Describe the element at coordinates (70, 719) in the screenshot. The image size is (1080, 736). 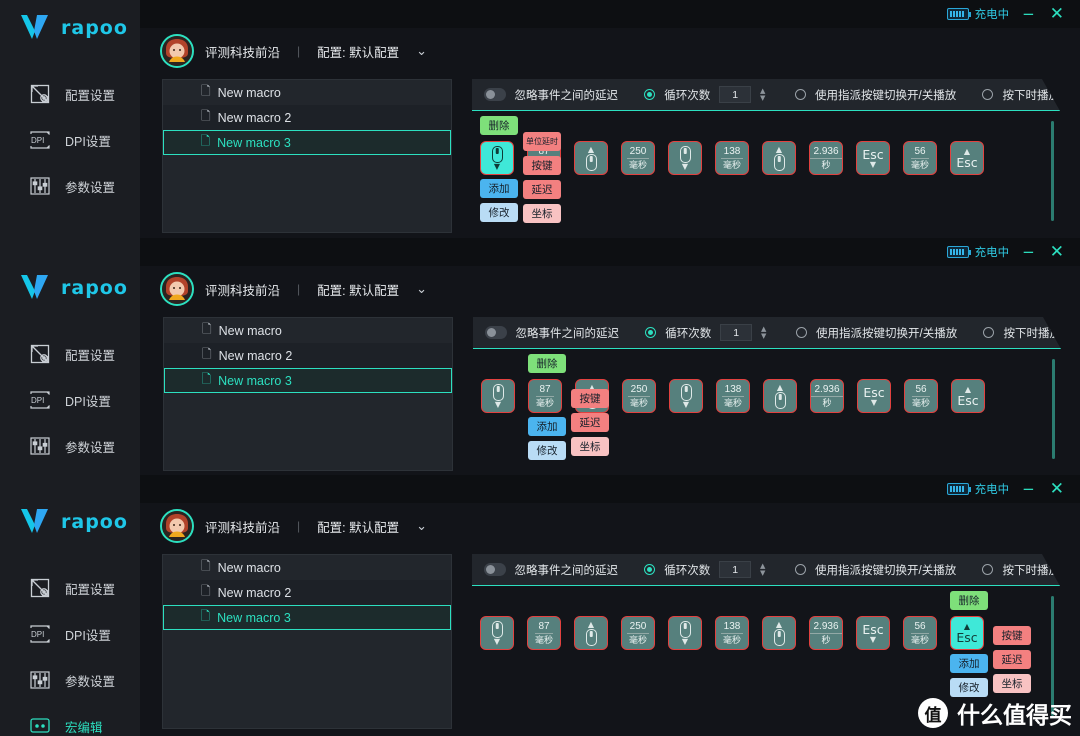
I see `sidebar-item-macro-edit: 宏编辑` at that location.